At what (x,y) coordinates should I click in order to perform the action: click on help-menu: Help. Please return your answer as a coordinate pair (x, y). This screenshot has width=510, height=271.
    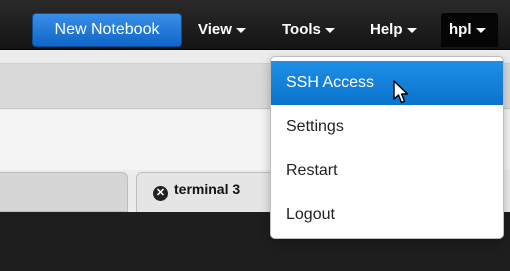
    Looking at the image, I should click on (393, 30).